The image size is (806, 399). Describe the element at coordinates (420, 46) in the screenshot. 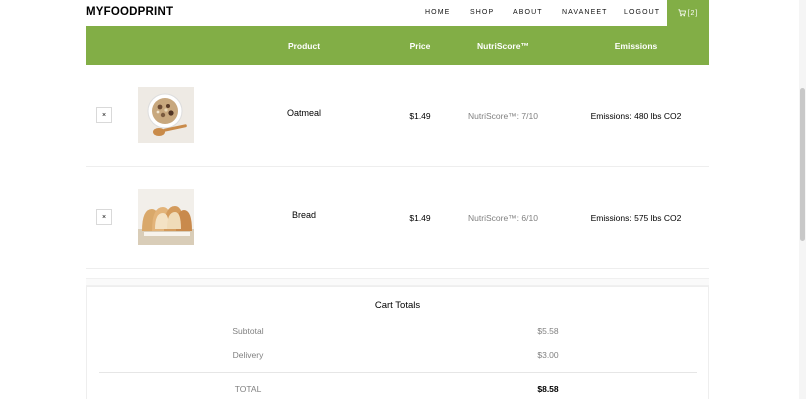

I see `header-price: Price` at that location.